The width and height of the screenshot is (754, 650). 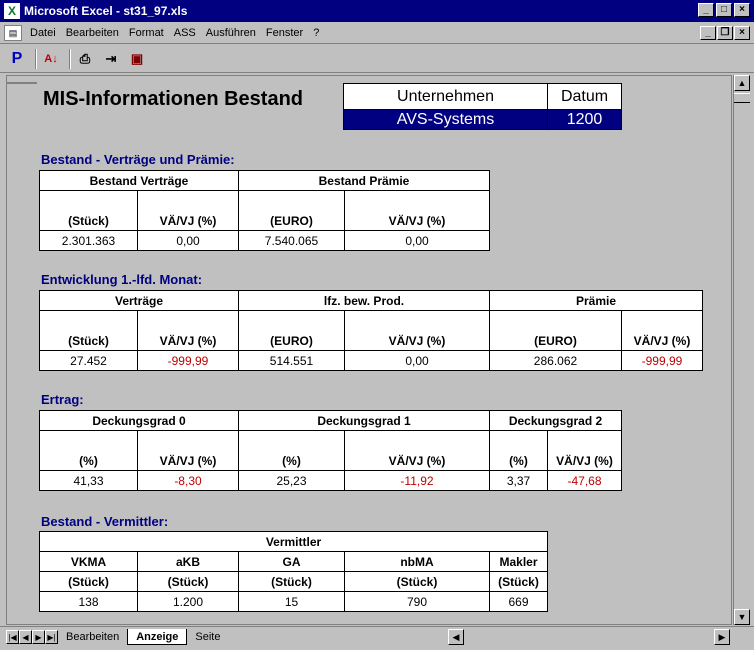 What do you see at coordinates (724, 10) in the screenshot?
I see `maximize-button: □` at bounding box center [724, 10].